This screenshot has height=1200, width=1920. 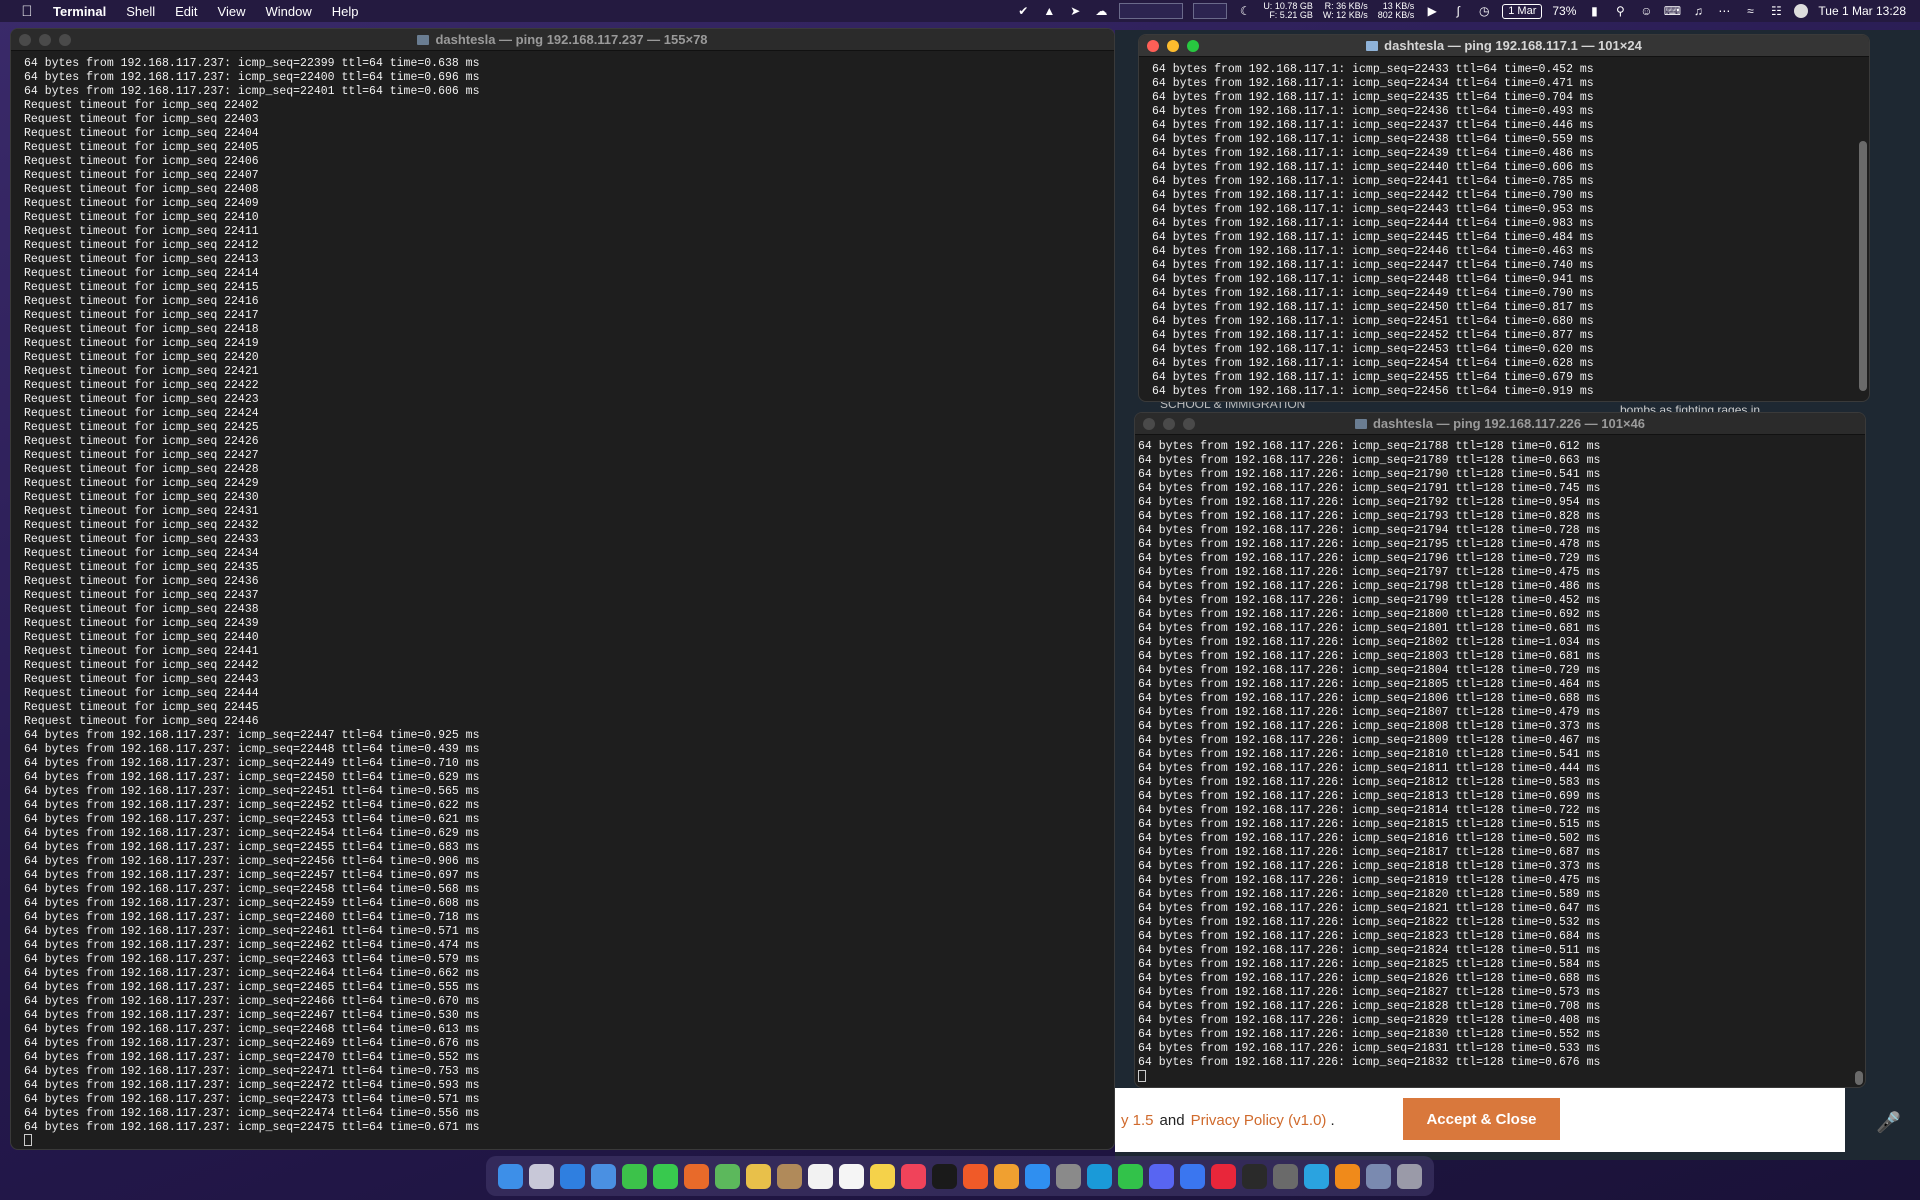 What do you see at coordinates (1254, 1176) in the screenshot?
I see `terminal-icon` at bounding box center [1254, 1176].